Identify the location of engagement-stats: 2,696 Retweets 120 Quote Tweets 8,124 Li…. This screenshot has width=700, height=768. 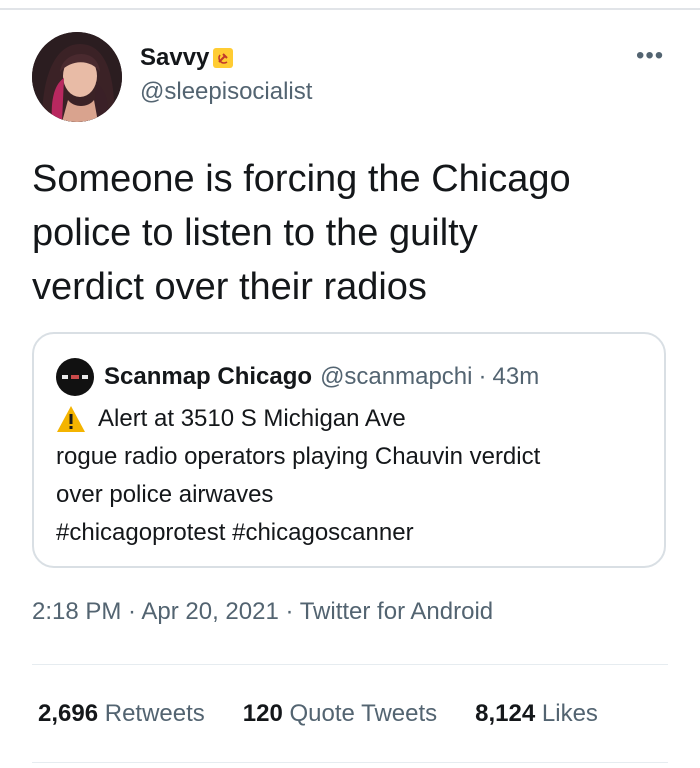
(318, 714).